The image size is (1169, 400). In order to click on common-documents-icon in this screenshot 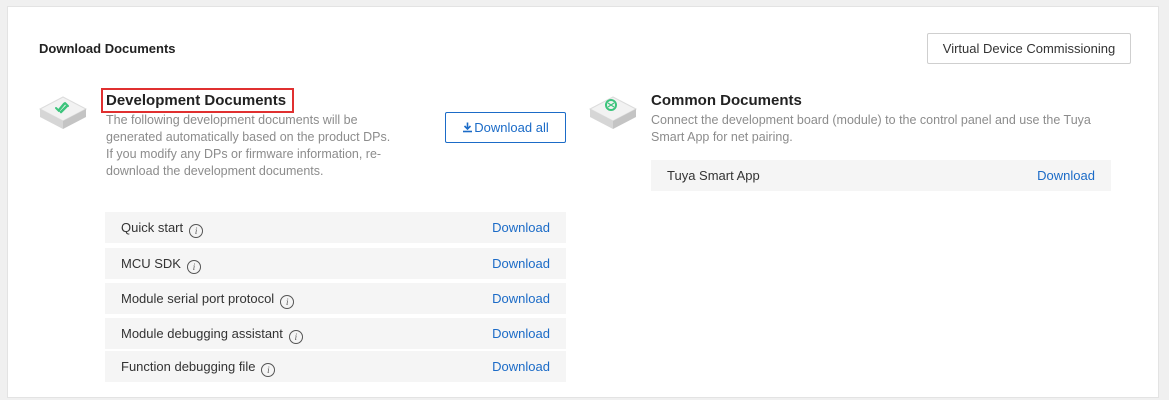, I will do `click(613, 112)`.